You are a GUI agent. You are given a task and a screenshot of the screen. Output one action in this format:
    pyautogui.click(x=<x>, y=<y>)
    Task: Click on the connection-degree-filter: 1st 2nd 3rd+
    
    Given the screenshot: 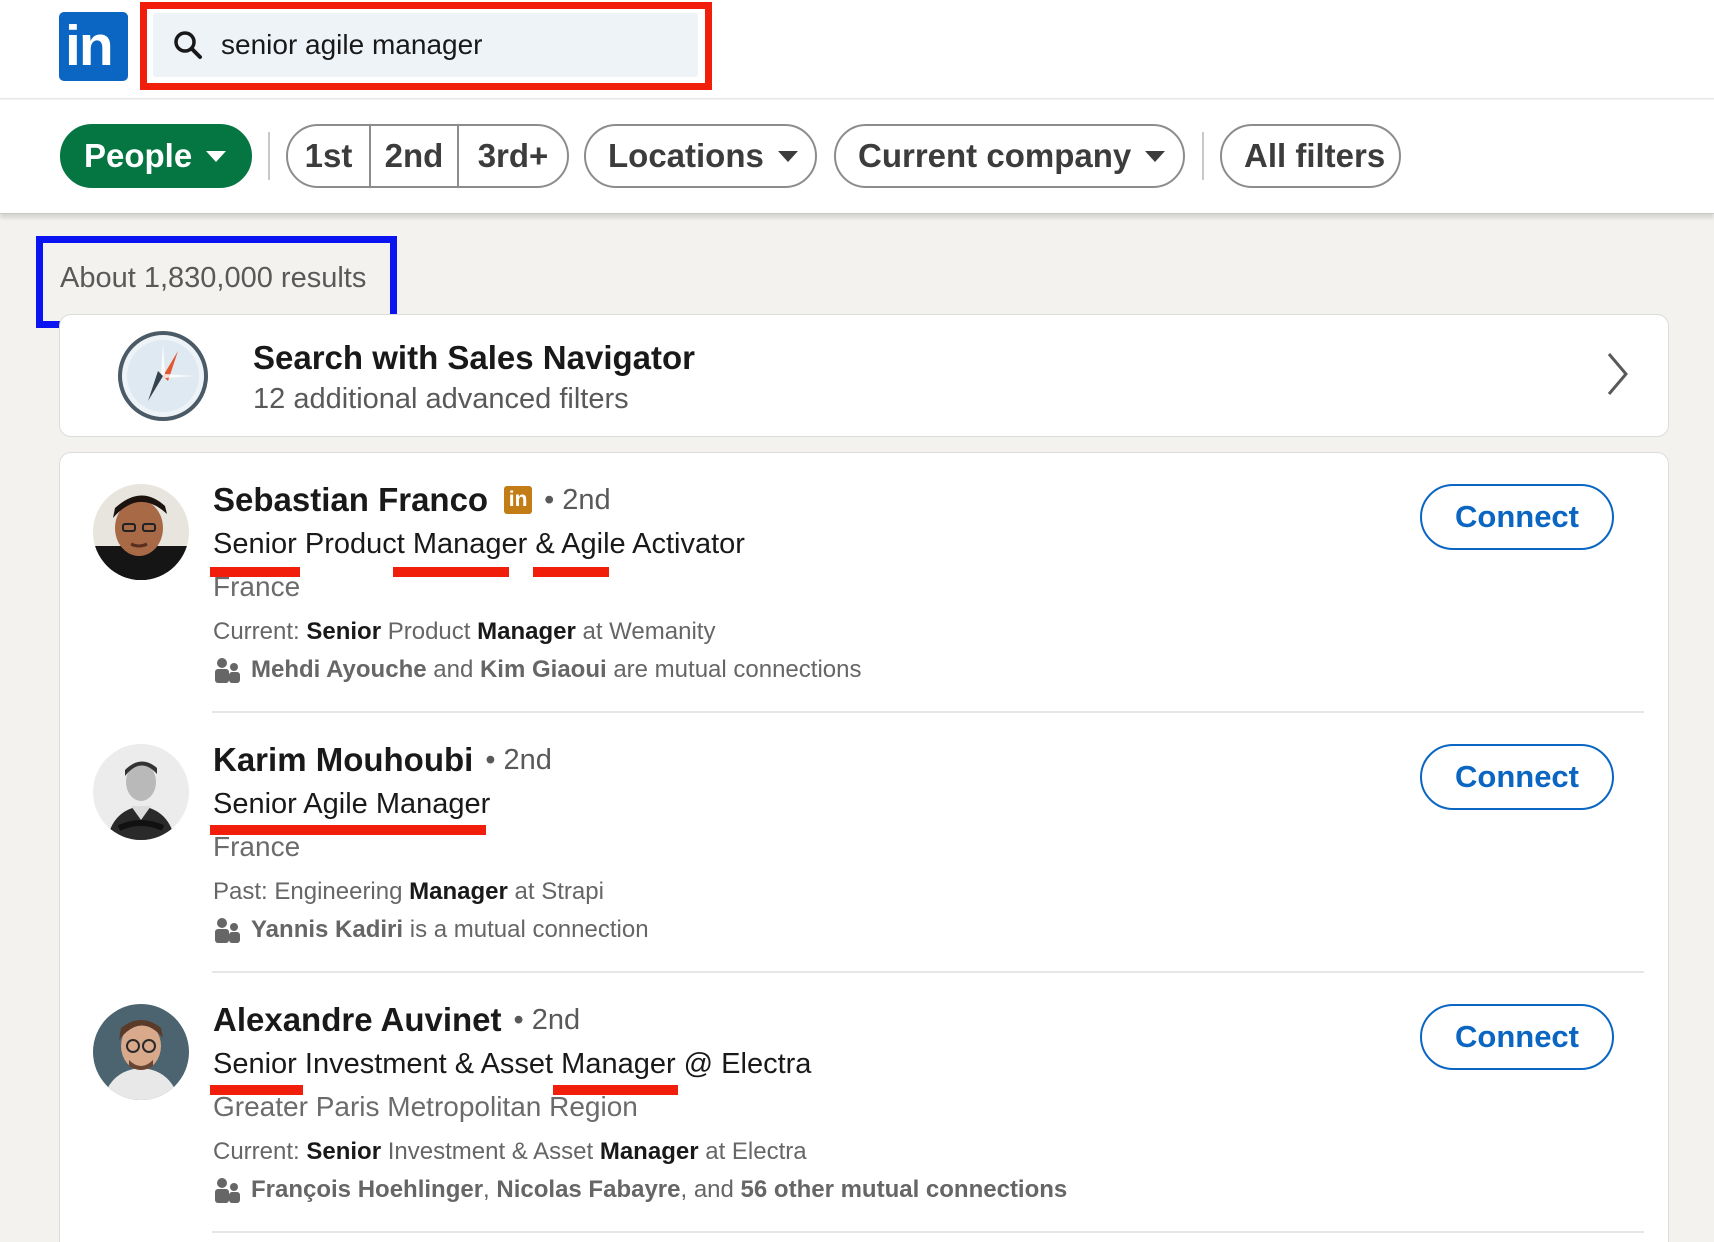 What is the action you would take?
    pyautogui.click(x=427, y=156)
    